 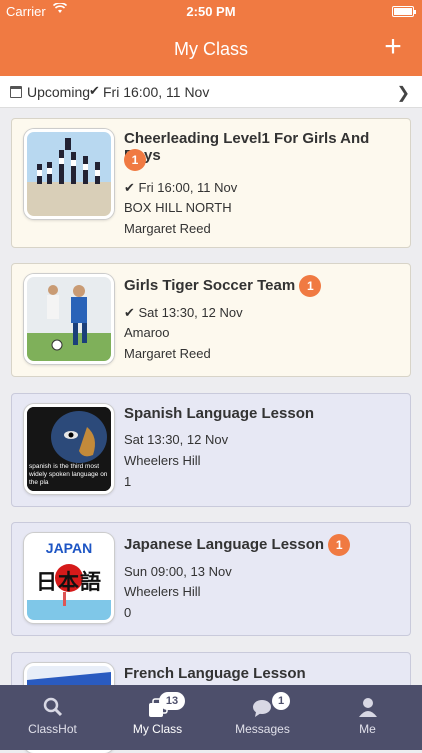 I want to click on class-title: Cheerleading Level1 For Girls And Boys, so click(x=247, y=147).